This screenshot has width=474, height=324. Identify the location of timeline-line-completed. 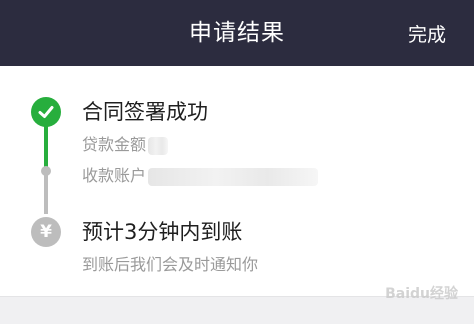
(46, 146).